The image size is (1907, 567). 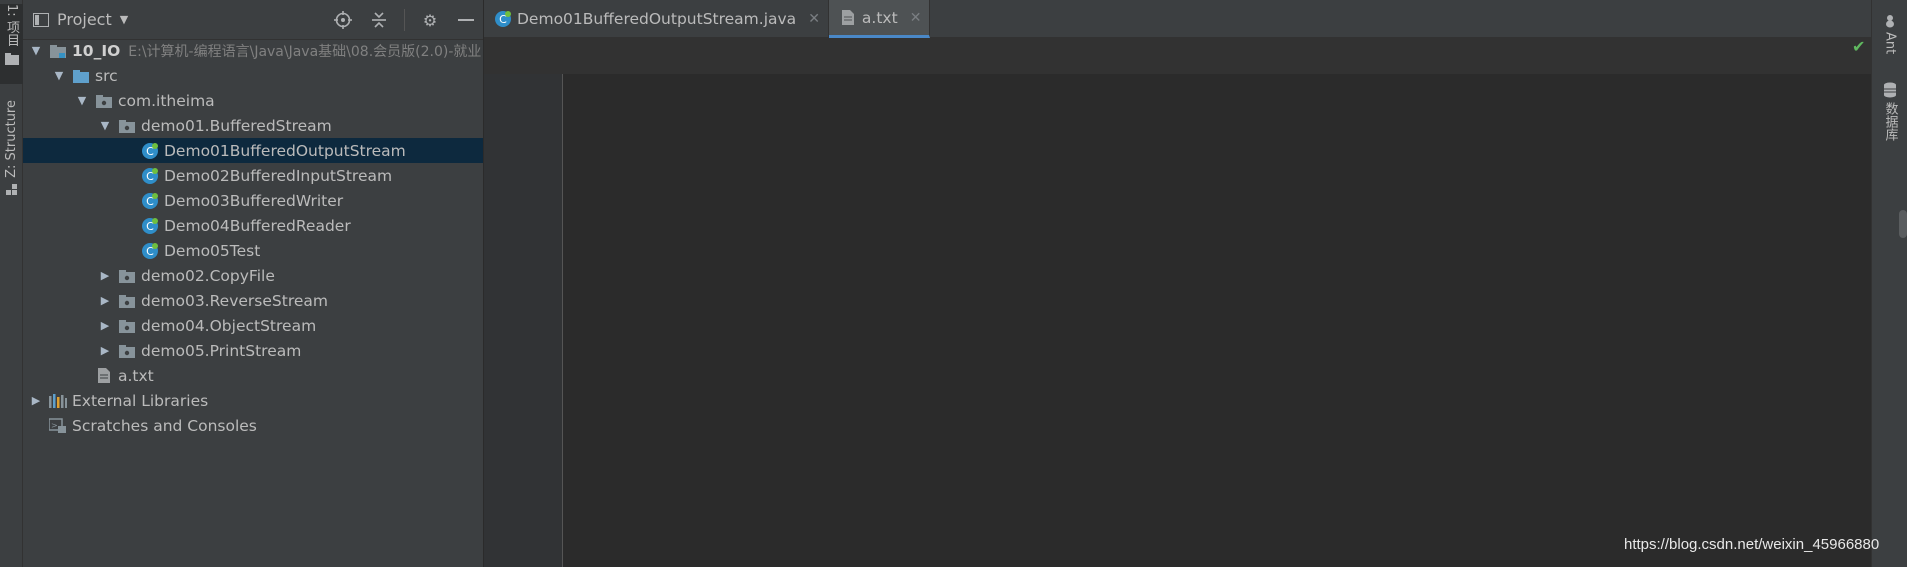 I want to click on inspection-ok-icon: ✔, so click(x=1858, y=46).